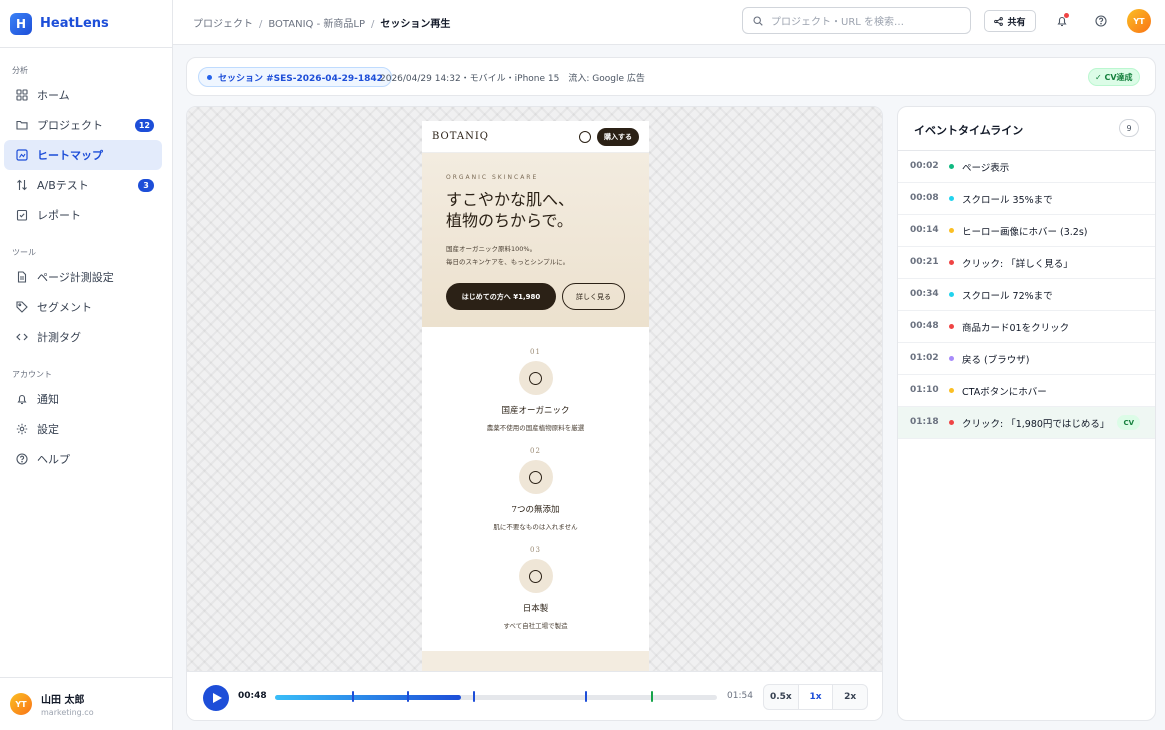 The height and width of the screenshot is (730, 1165). What do you see at coordinates (535, 428) in the screenshot?
I see `feature-desc: 農薬不使用の国産植物原料を厳選` at bounding box center [535, 428].